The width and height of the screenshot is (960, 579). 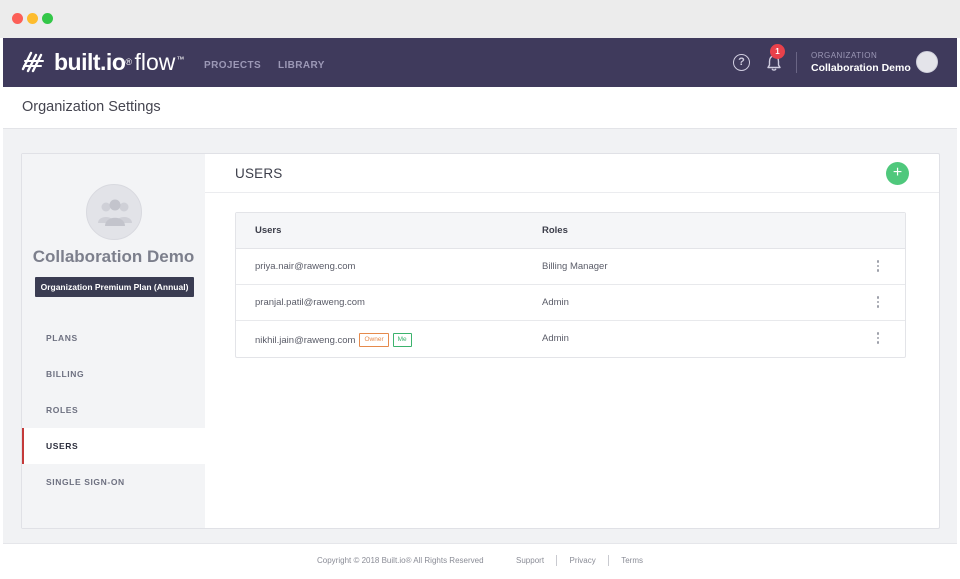 I want to click on sidebar-item-roles: ROLES, so click(x=113, y=410).